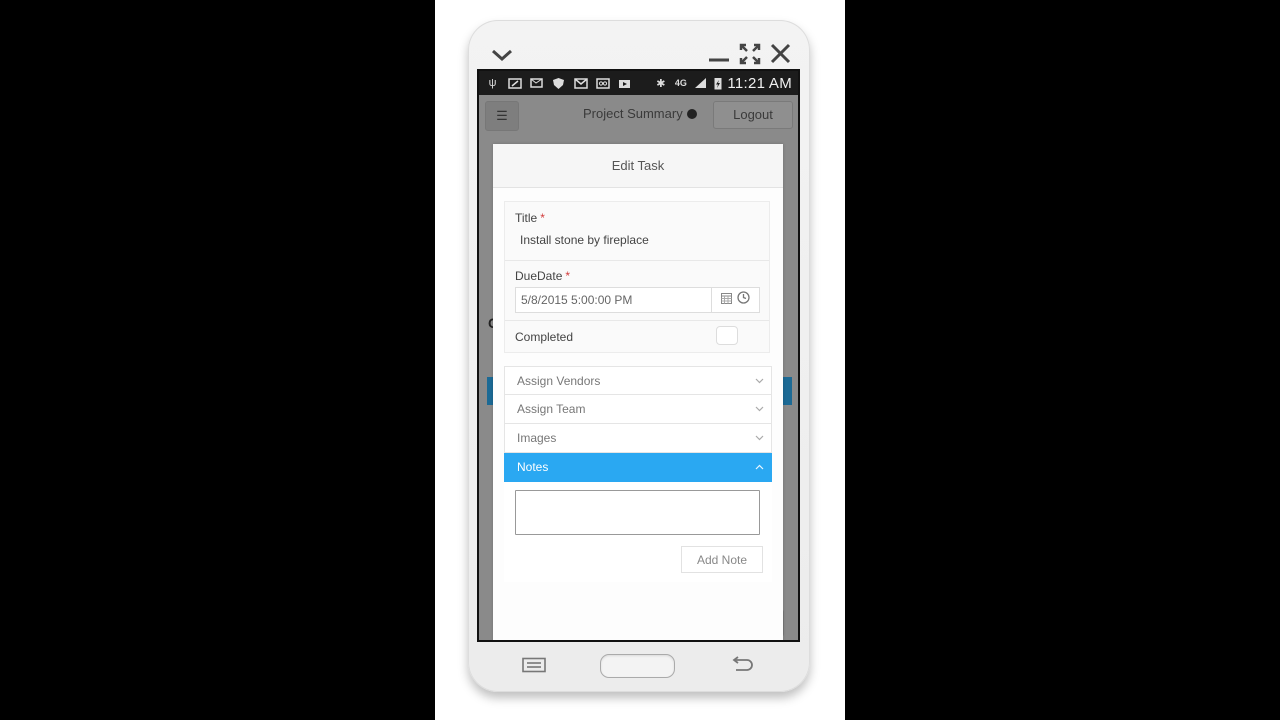 Image resolution: width=1280 pixels, height=720 pixels. I want to click on calendar-icon, so click(726, 300).